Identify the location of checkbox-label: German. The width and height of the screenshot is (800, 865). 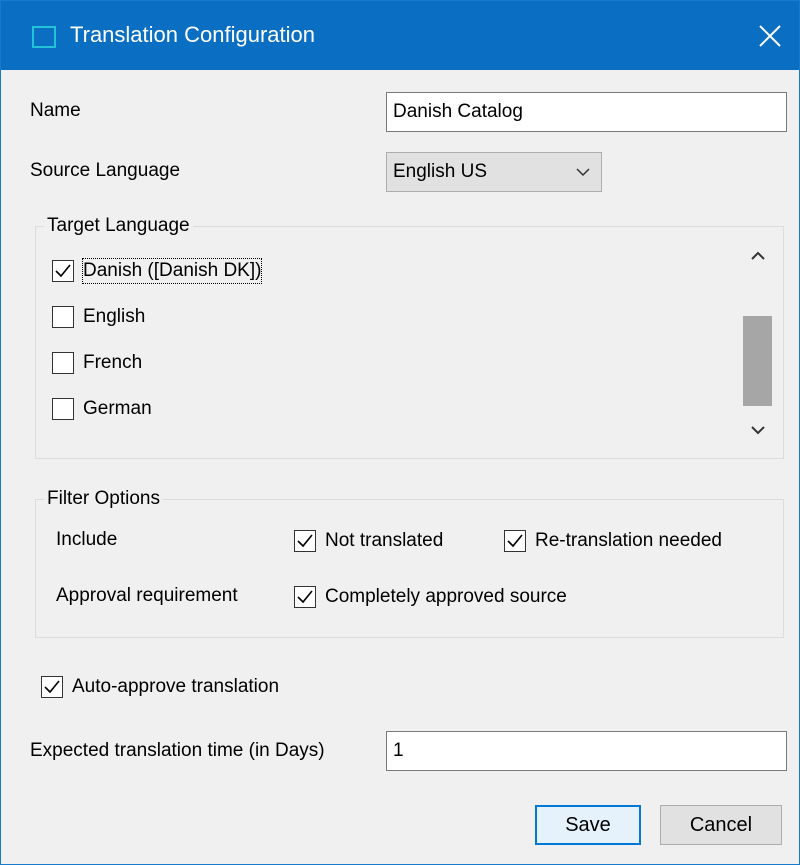
(117, 408).